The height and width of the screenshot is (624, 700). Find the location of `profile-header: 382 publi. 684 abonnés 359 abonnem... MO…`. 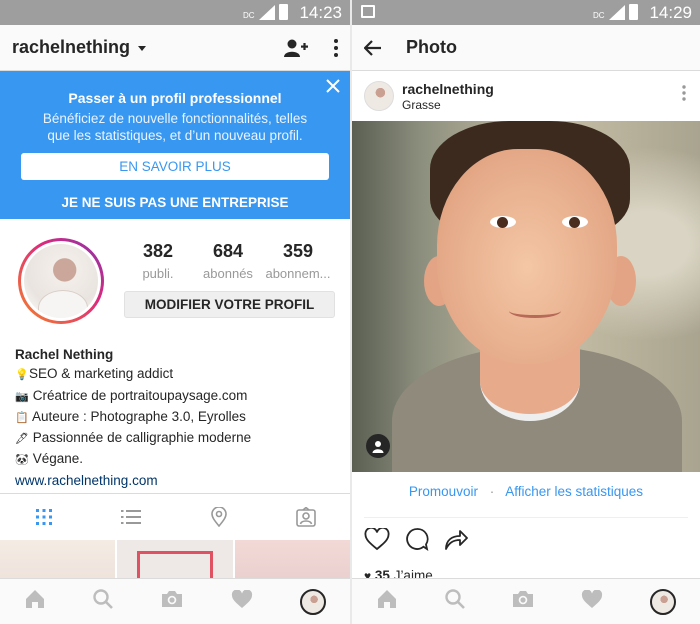

profile-header: 382 publi. 684 abonnés 359 abonnem... MO… is located at coordinates (175, 279).